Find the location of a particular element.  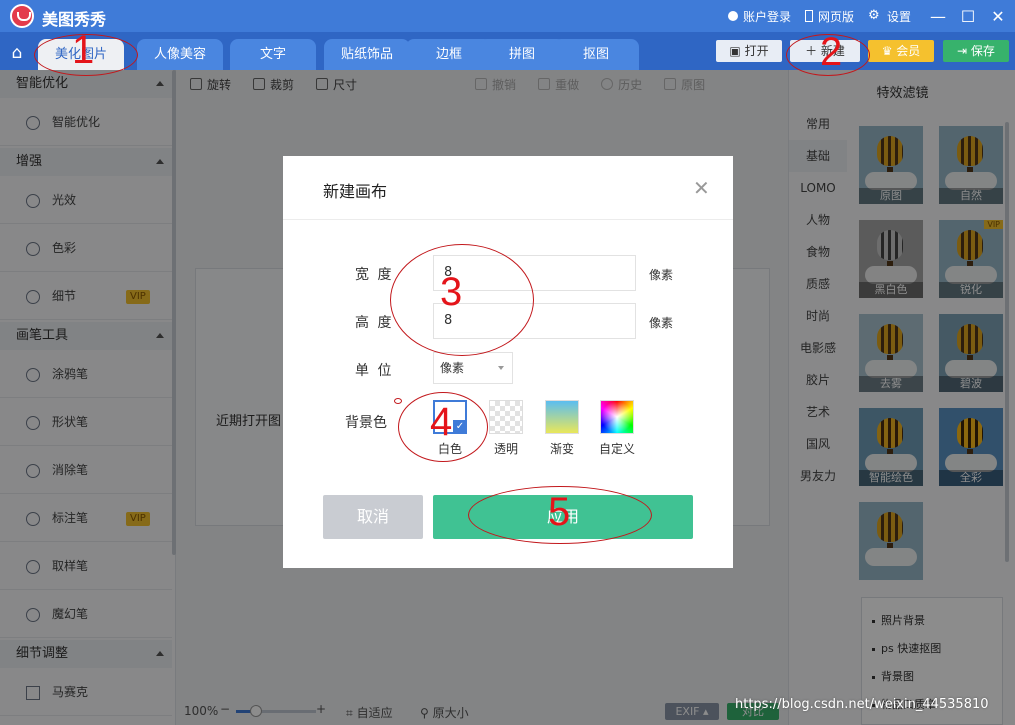

user-icon is located at coordinates (732, 16).